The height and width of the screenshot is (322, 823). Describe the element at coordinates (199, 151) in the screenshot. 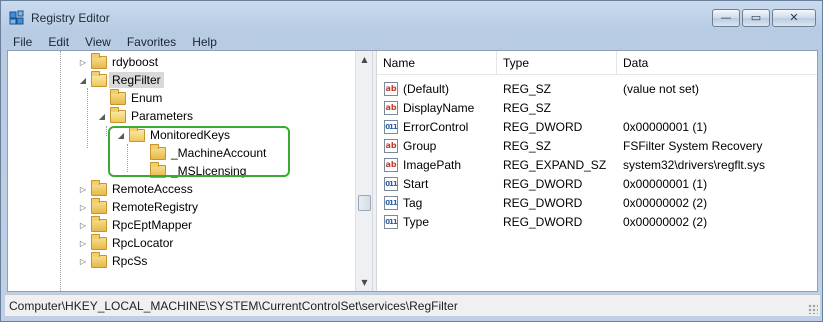

I see `annotation-highlight-box` at that location.